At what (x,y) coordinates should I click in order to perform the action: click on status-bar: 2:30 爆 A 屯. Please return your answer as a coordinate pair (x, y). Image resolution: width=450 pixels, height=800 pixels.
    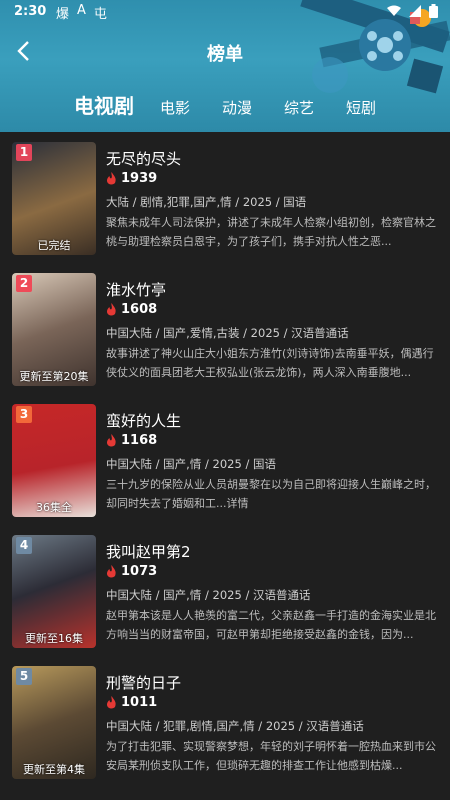
    Looking at the image, I should click on (225, 12).